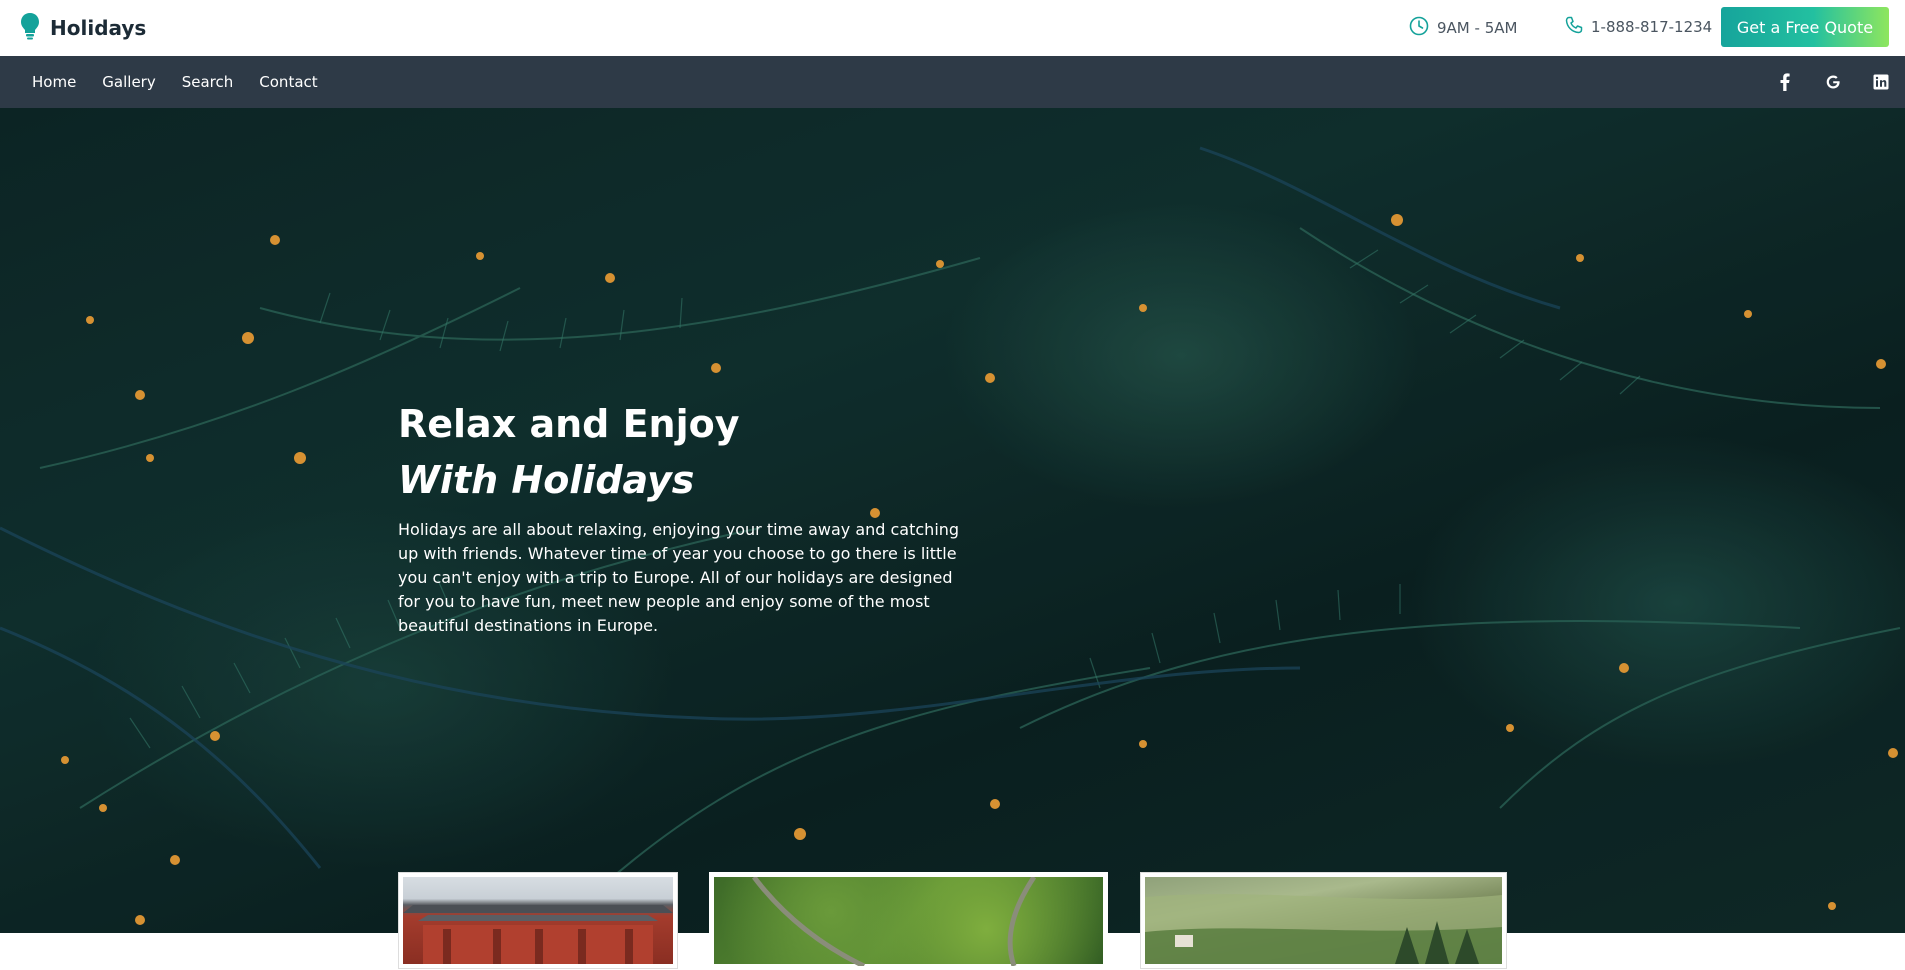 The image size is (1905, 970). Describe the element at coordinates (1477, 28) in the screenshot. I see `hours-text: 9AM - 5AM` at that location.